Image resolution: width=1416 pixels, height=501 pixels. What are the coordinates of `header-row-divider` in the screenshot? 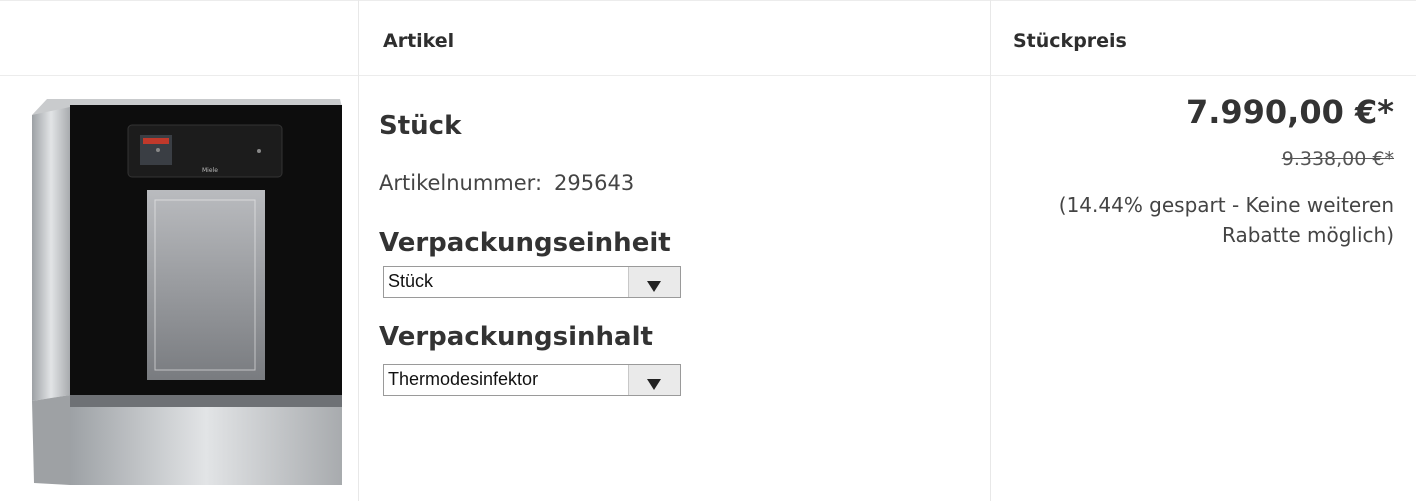 It's located at (708, 75).